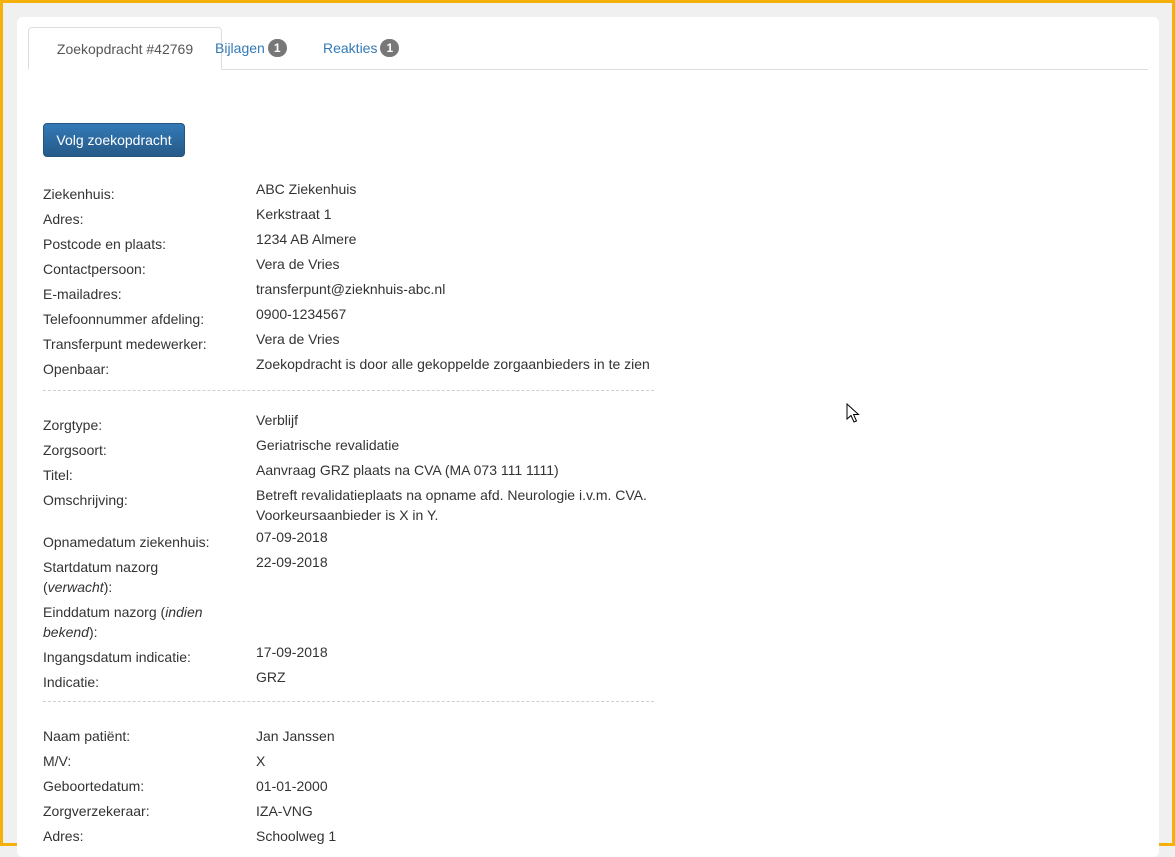  What do you see at coordinates (294, 214) in the screenshot?
I see `field-value: Kerkstraat 1` at bounding box center [294, 214].